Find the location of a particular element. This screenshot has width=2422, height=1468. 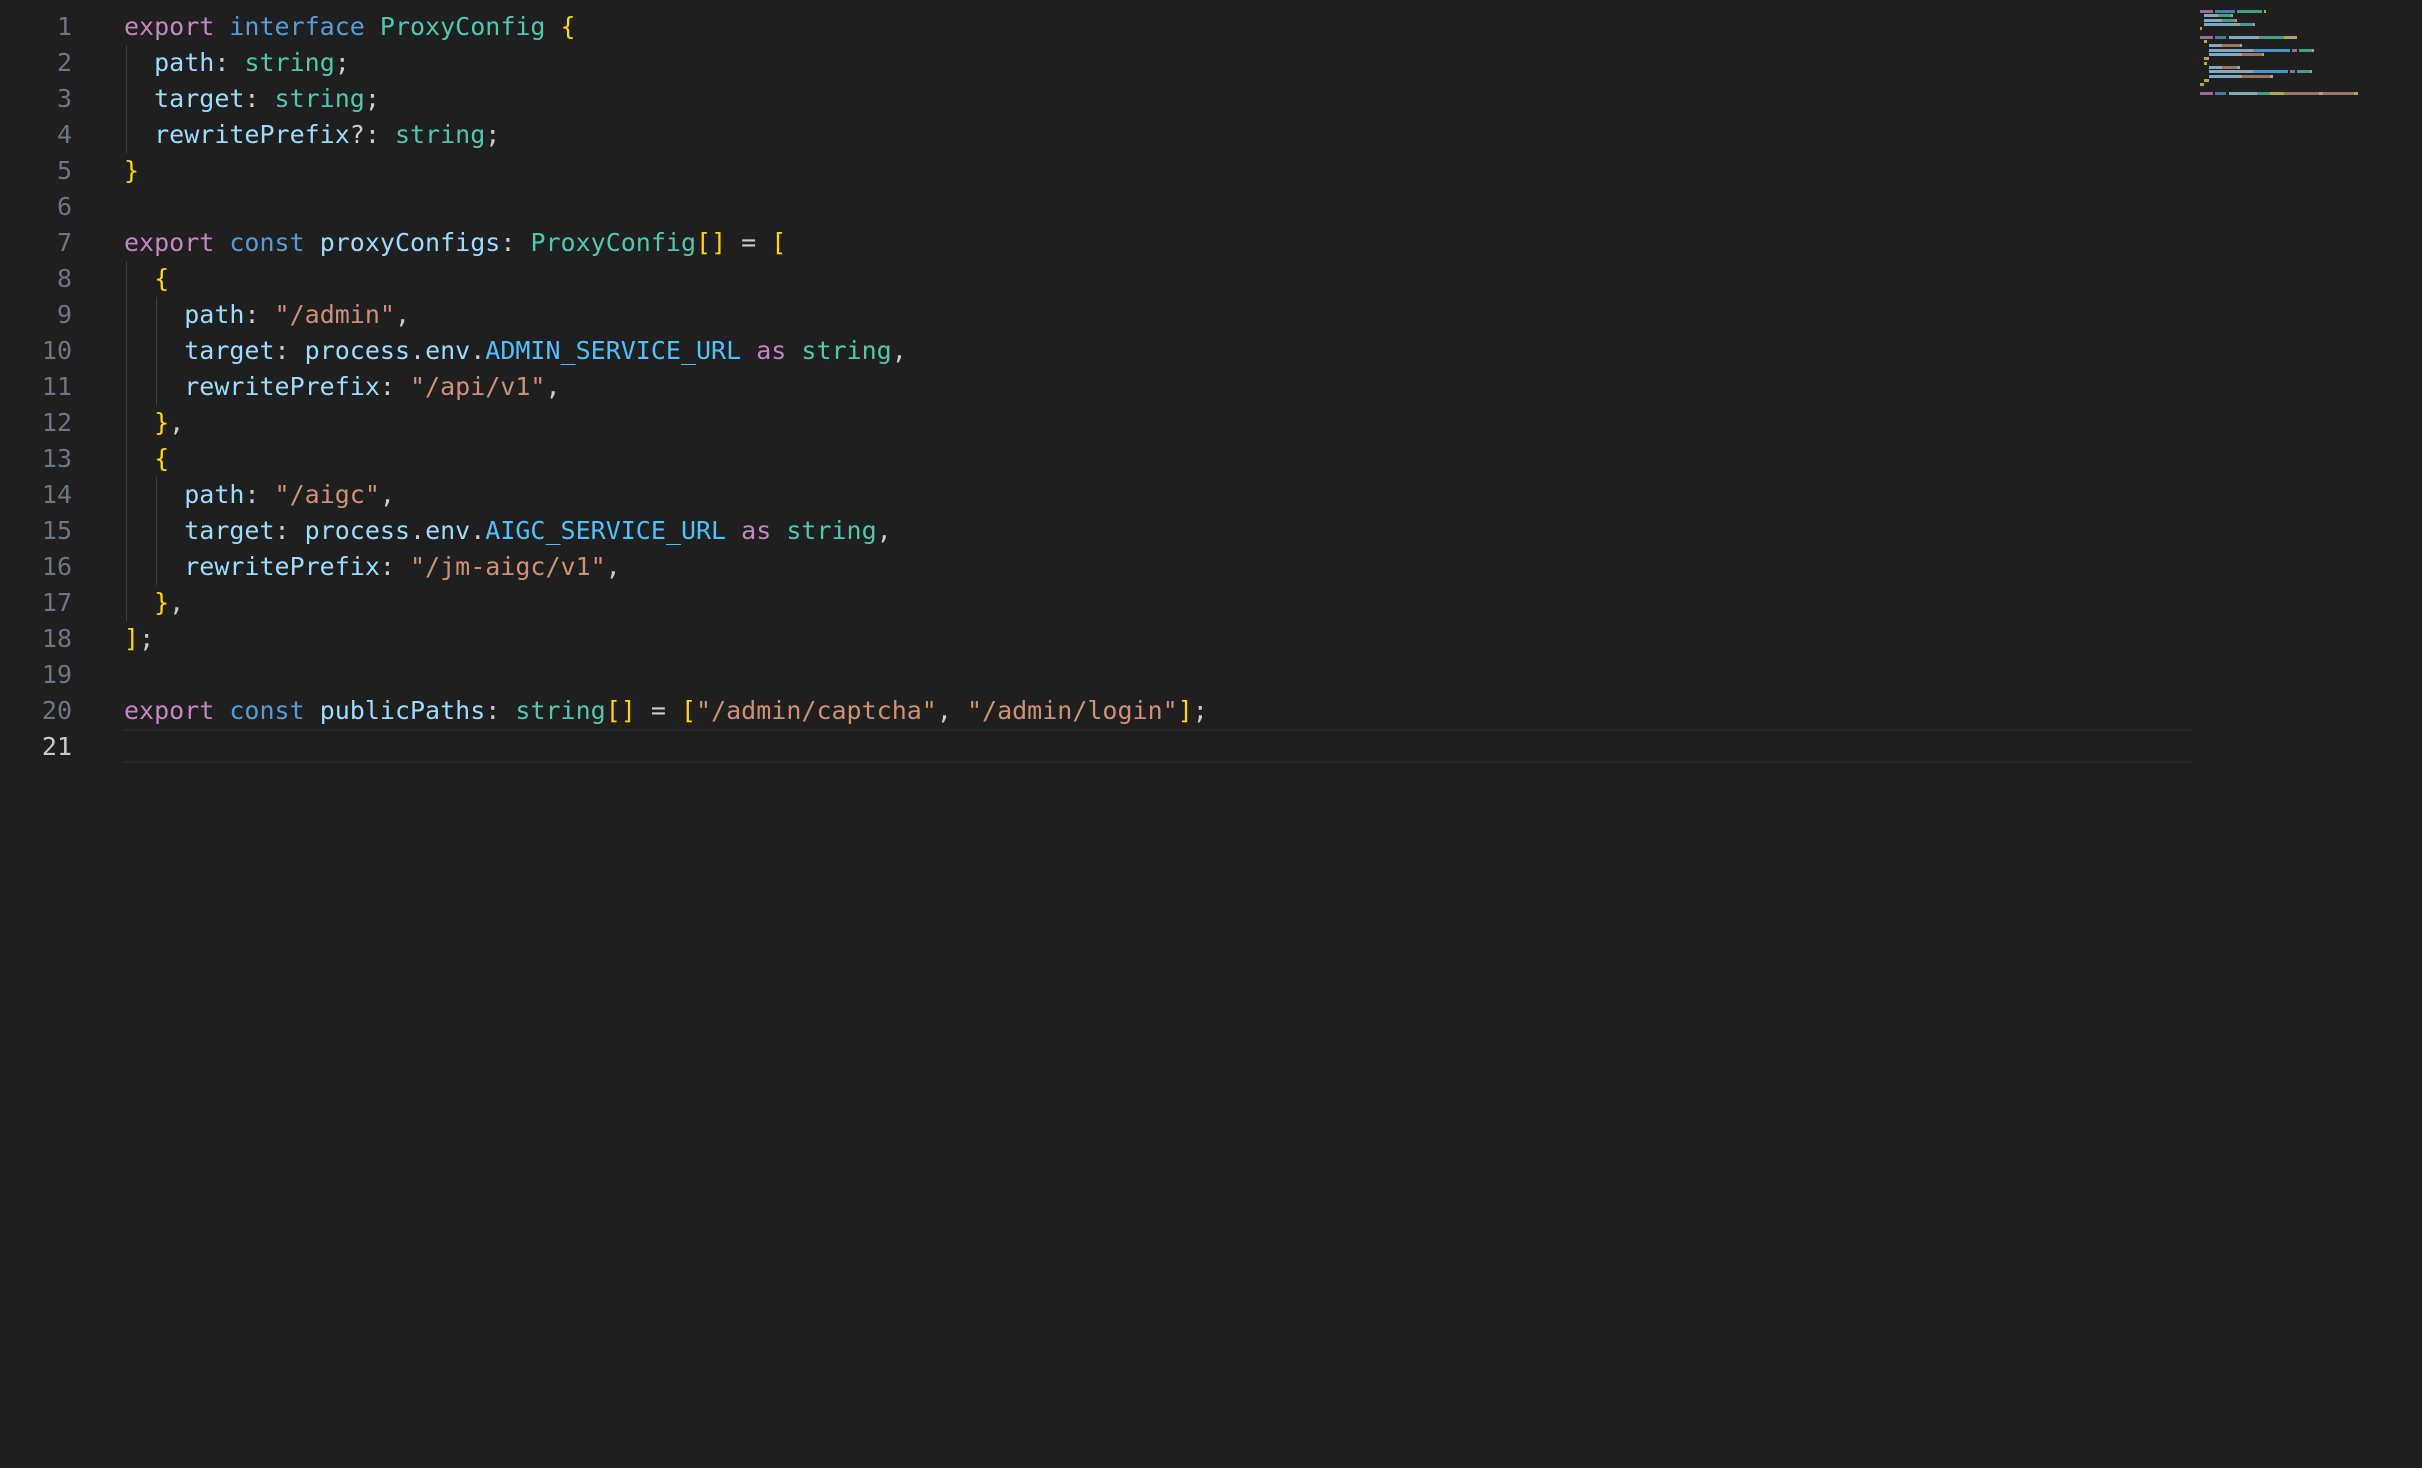

code-token: [ is located at coordinates (779, 242).